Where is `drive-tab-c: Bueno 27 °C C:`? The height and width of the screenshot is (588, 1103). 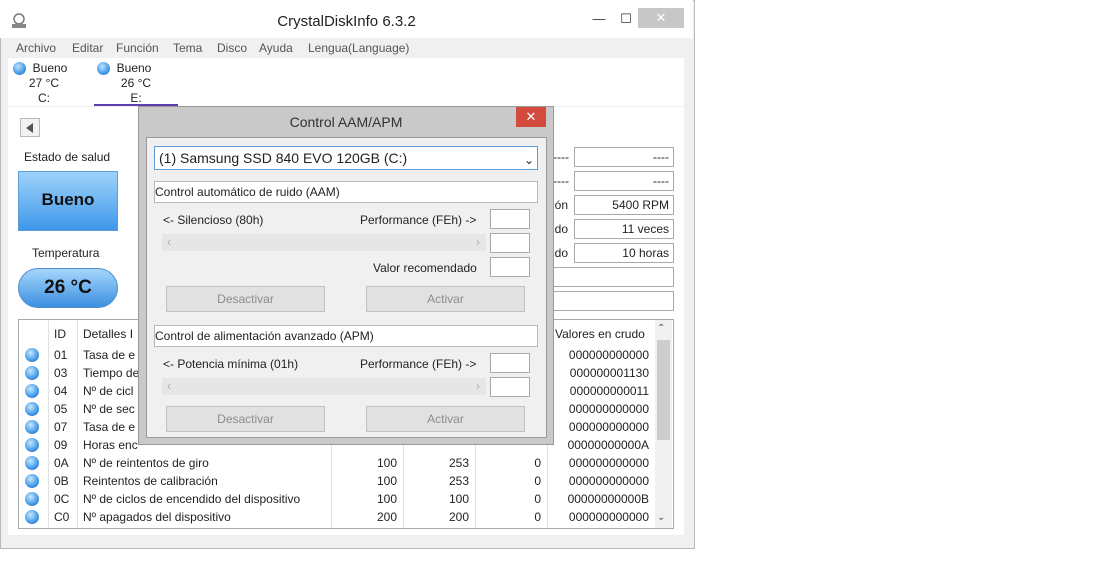 drive-tab-c: Bueno 27 °C C: is located at coordinates (45, 82).